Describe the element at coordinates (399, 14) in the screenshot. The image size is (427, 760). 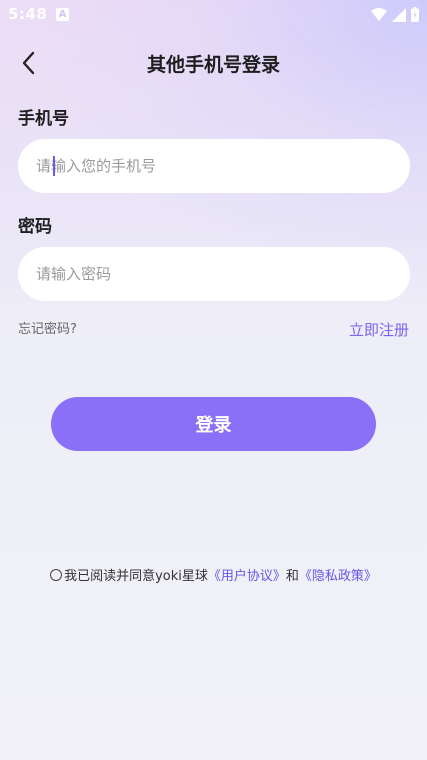
I see `signal-icon` at that location.